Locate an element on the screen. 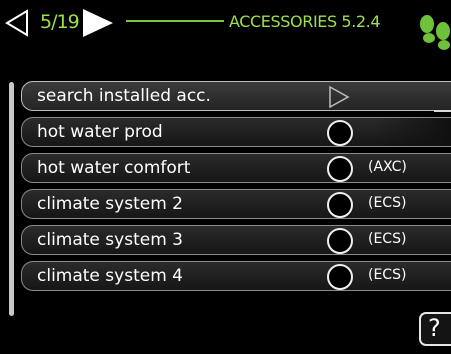 Image resolution: width=451 pixels, height=354 pixels. help-button: ? is located at coordinates (435, 329).